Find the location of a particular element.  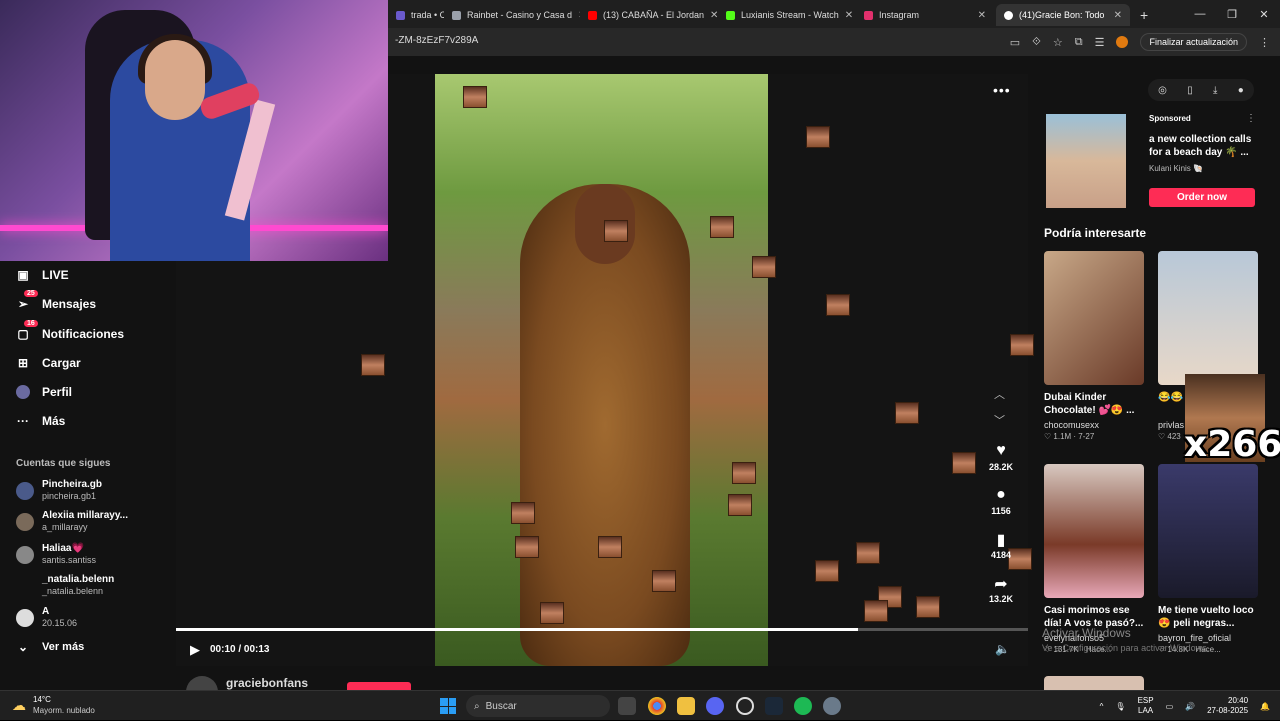

account-handle: _natalia.belenn is located at coordinates (73, 591).